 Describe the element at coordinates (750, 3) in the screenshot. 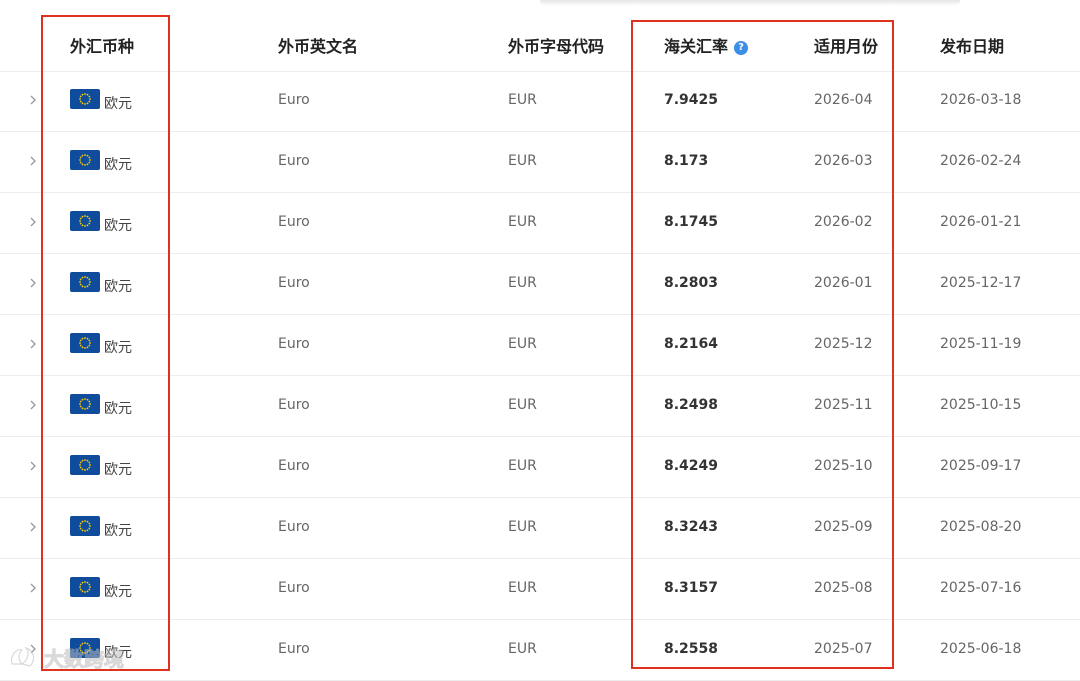

I see `dropdown-shadow` at that location.